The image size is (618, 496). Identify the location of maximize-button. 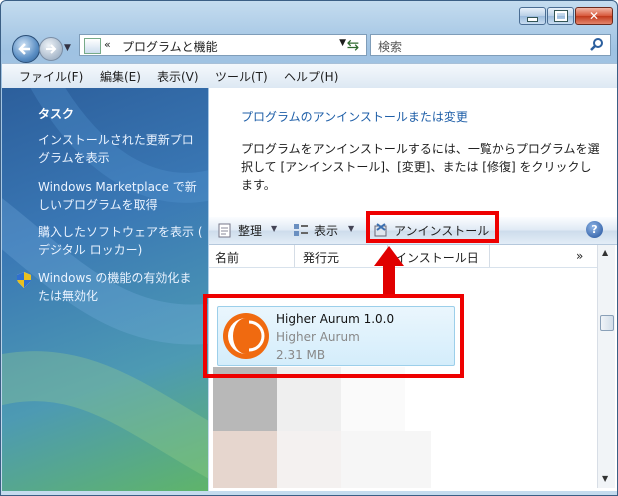
(560, 16).